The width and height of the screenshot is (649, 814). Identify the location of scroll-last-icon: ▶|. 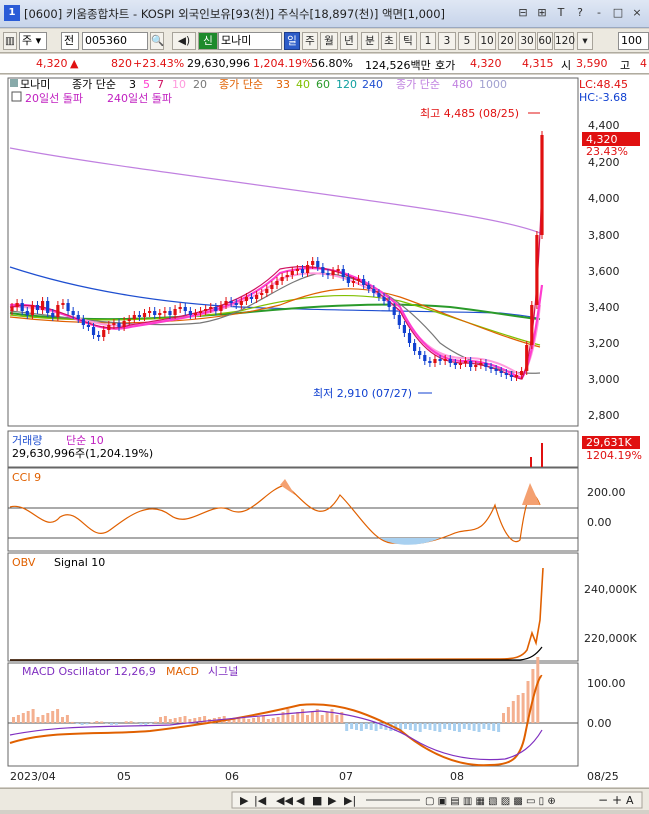
(350, 800).